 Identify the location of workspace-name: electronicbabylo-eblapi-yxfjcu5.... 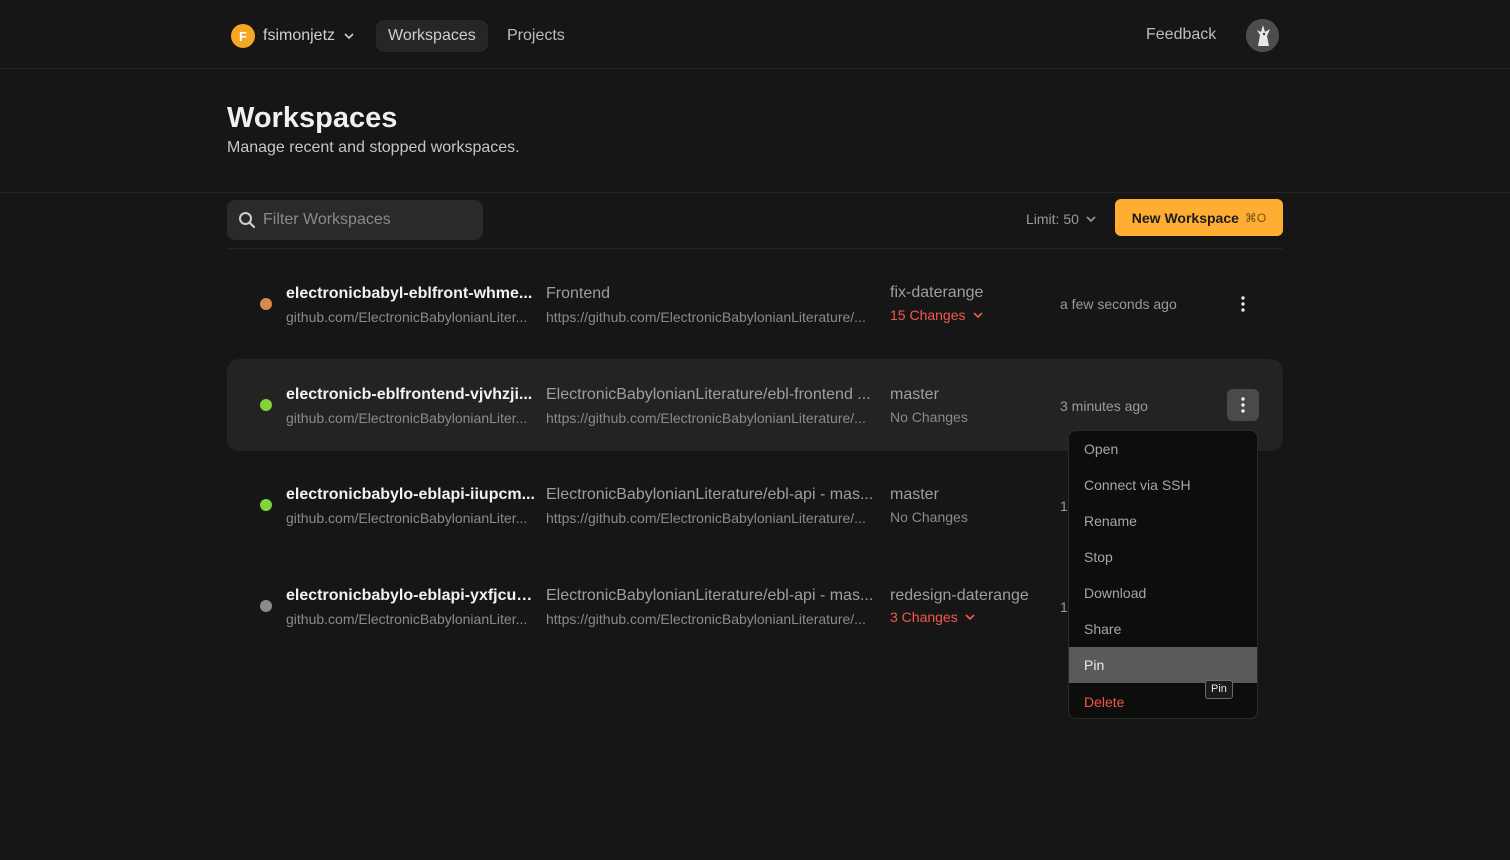
(412, 596).